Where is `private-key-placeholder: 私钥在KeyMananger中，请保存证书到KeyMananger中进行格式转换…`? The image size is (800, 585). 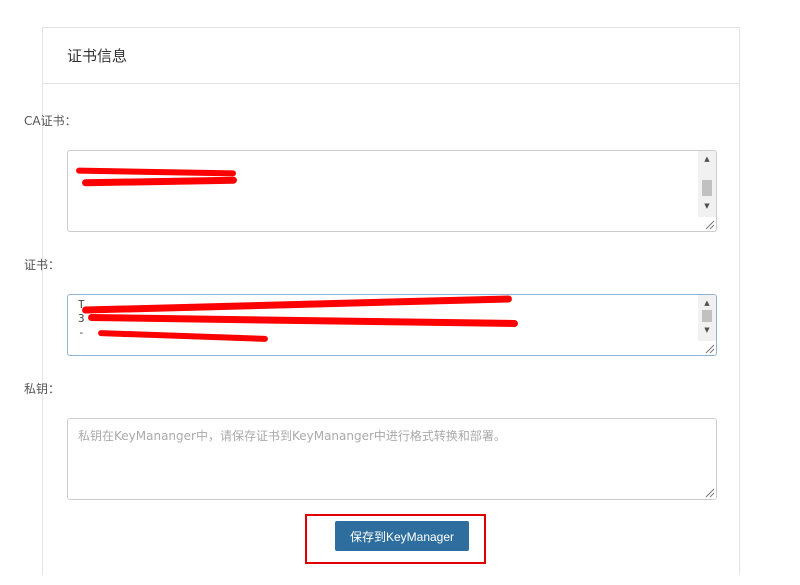
private-key-placeholder: 私钥在KeyMananger中，请保存证书到KeyMananger中进行格式转换… is located at coordinates (292, 436).